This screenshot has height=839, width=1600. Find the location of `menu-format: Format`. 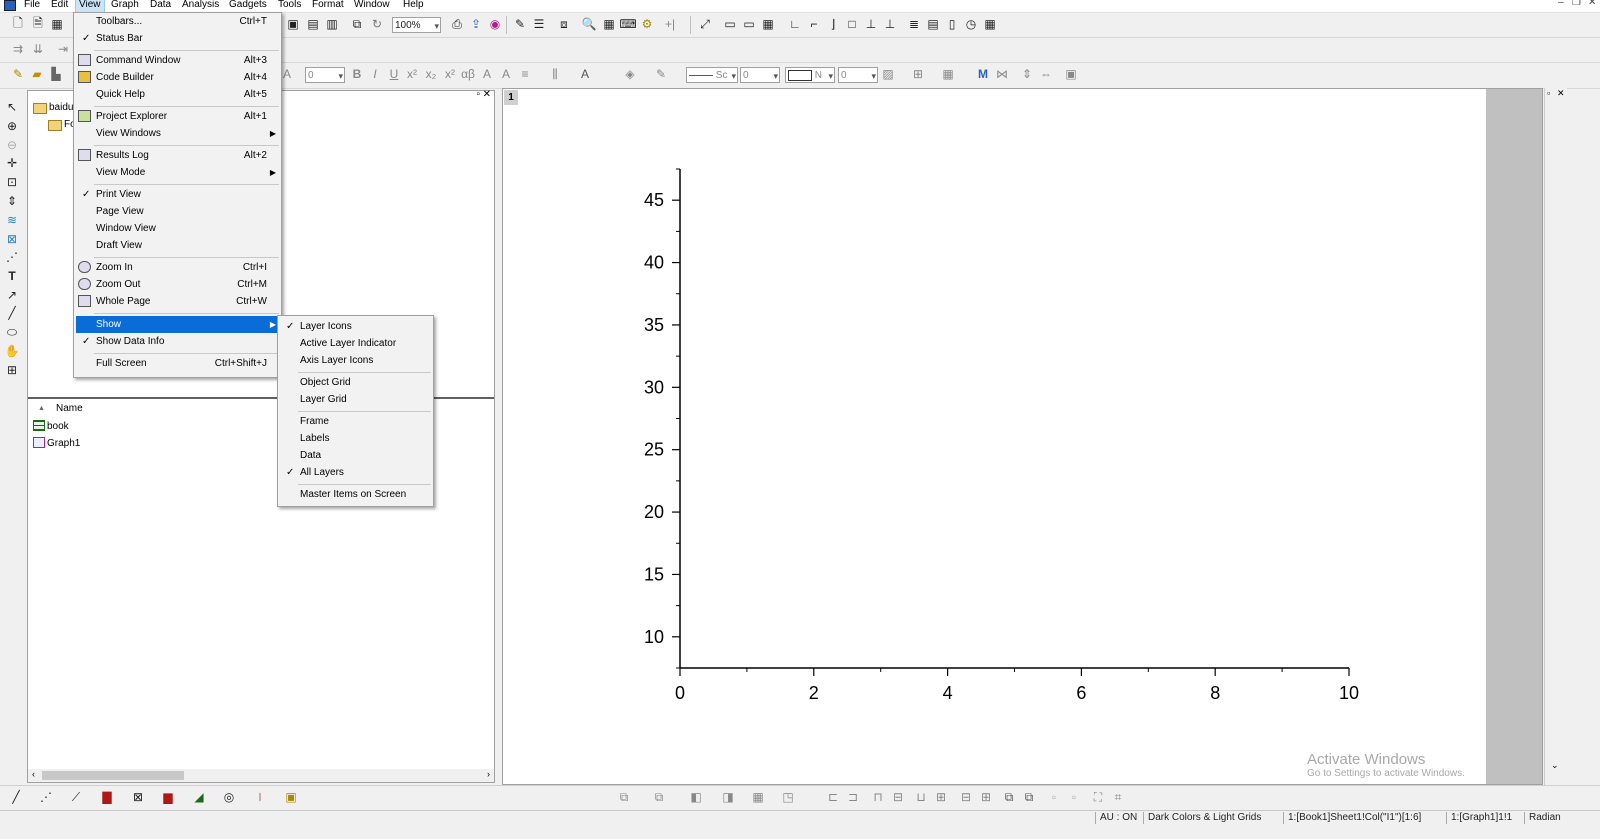

menu-format: Format is located at coordinates (328, 6).